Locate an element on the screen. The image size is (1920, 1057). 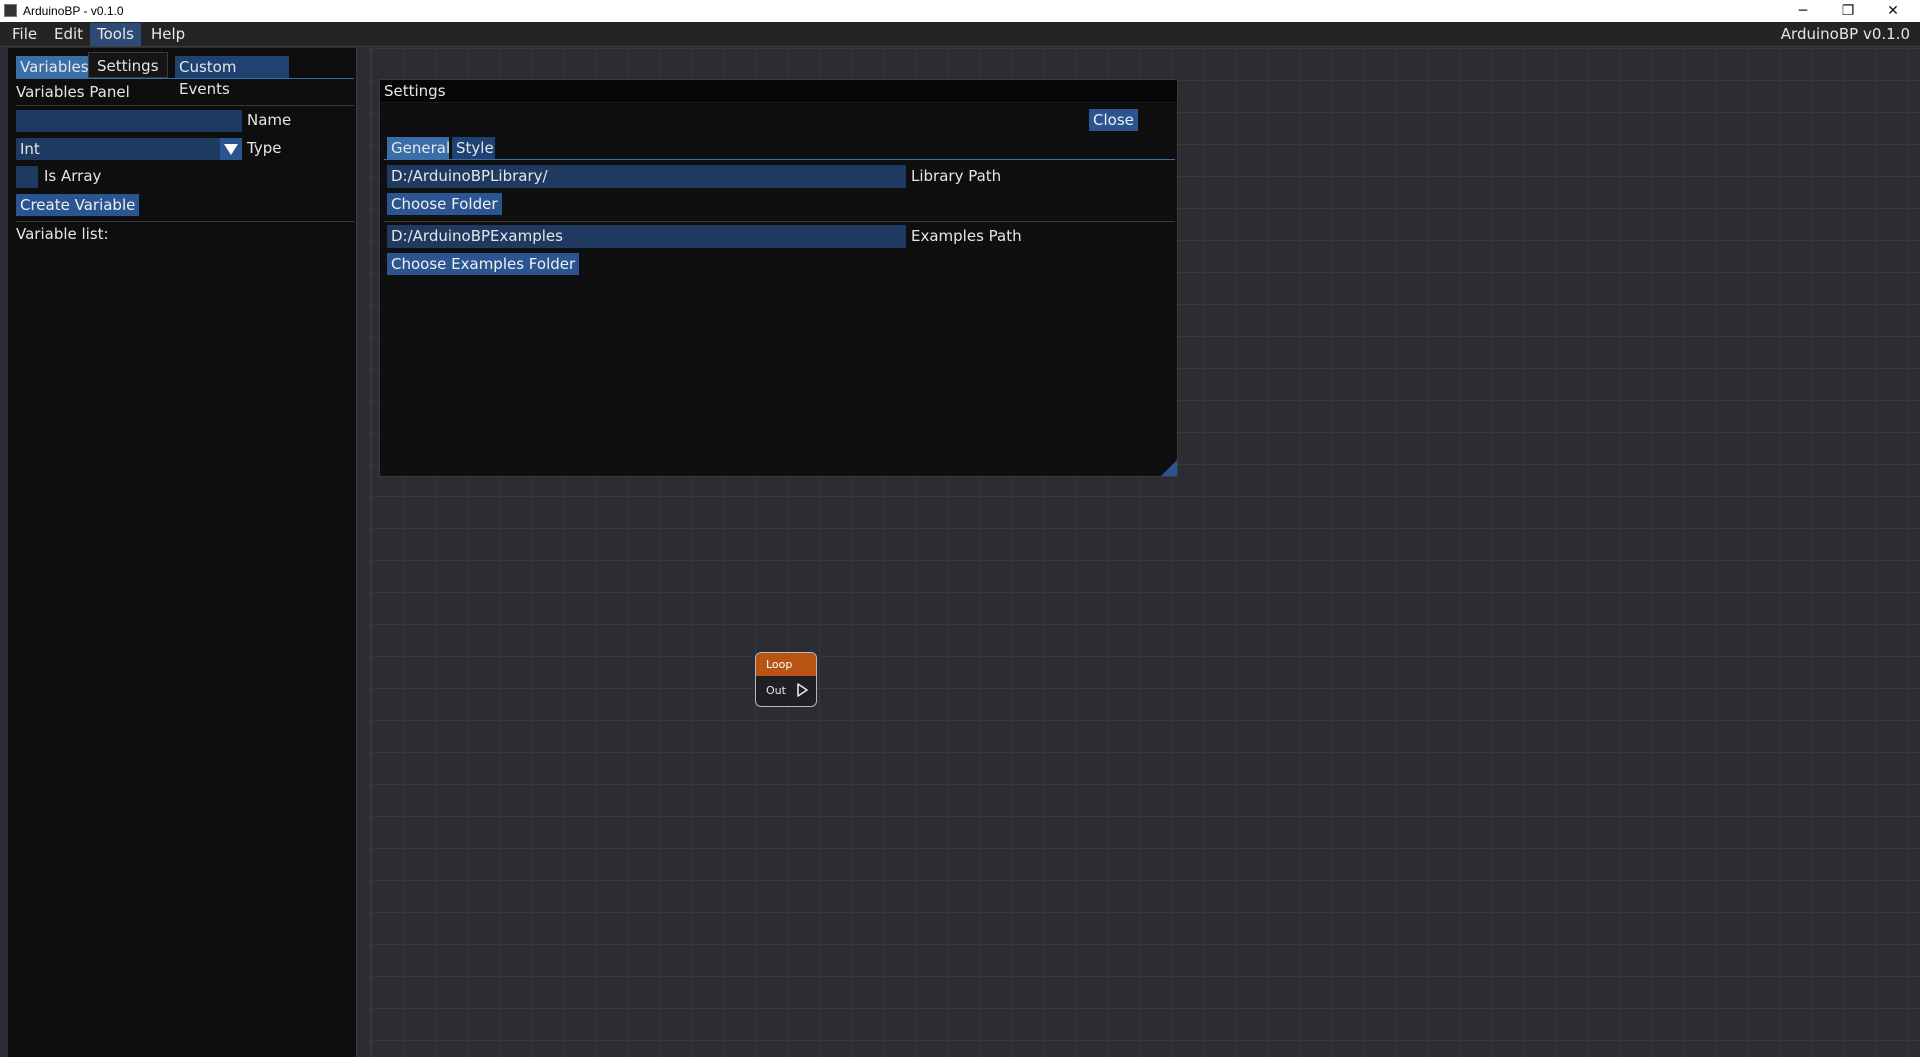
examples-path-input: D:/ArduinoBPExamples is located at coordinates (646, 236).